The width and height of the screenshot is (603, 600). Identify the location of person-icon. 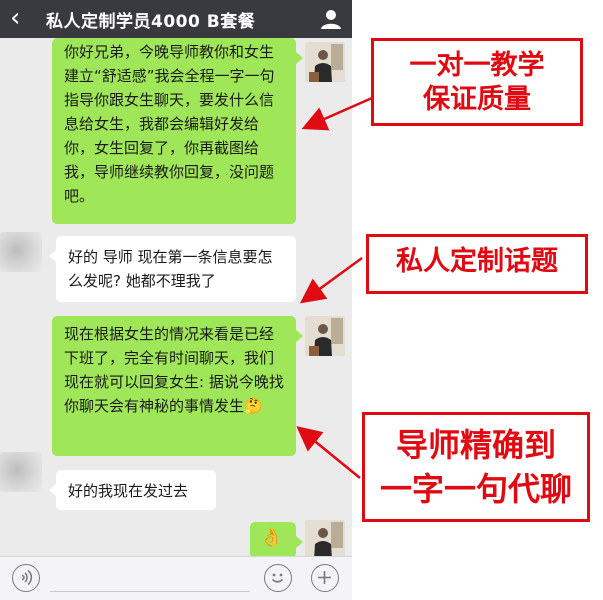
(331, 19).